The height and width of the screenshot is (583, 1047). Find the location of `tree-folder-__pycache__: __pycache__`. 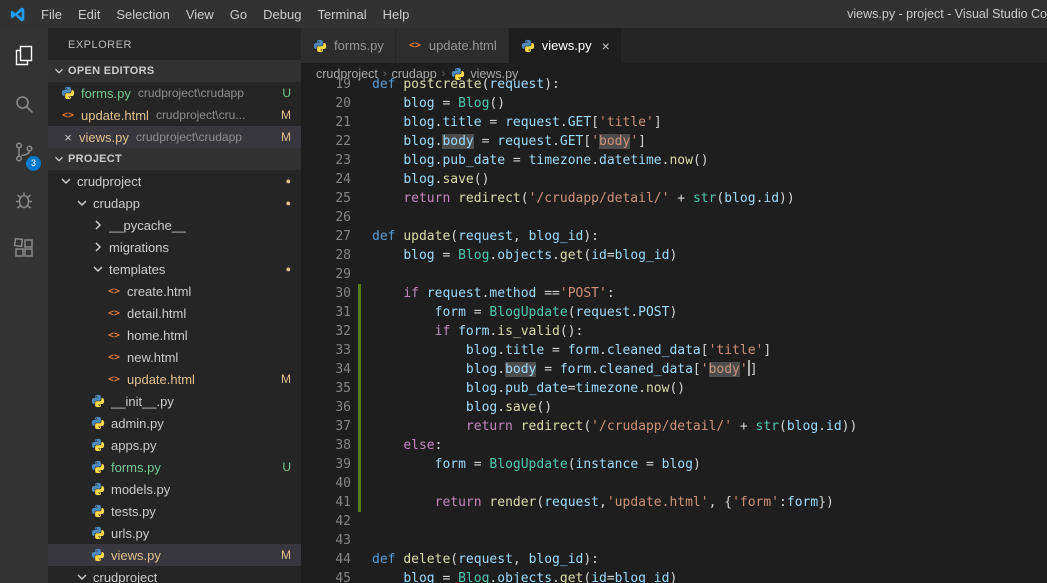

tree-folder-__pycache__: __pycache__ is located at coordinates (174, 225).